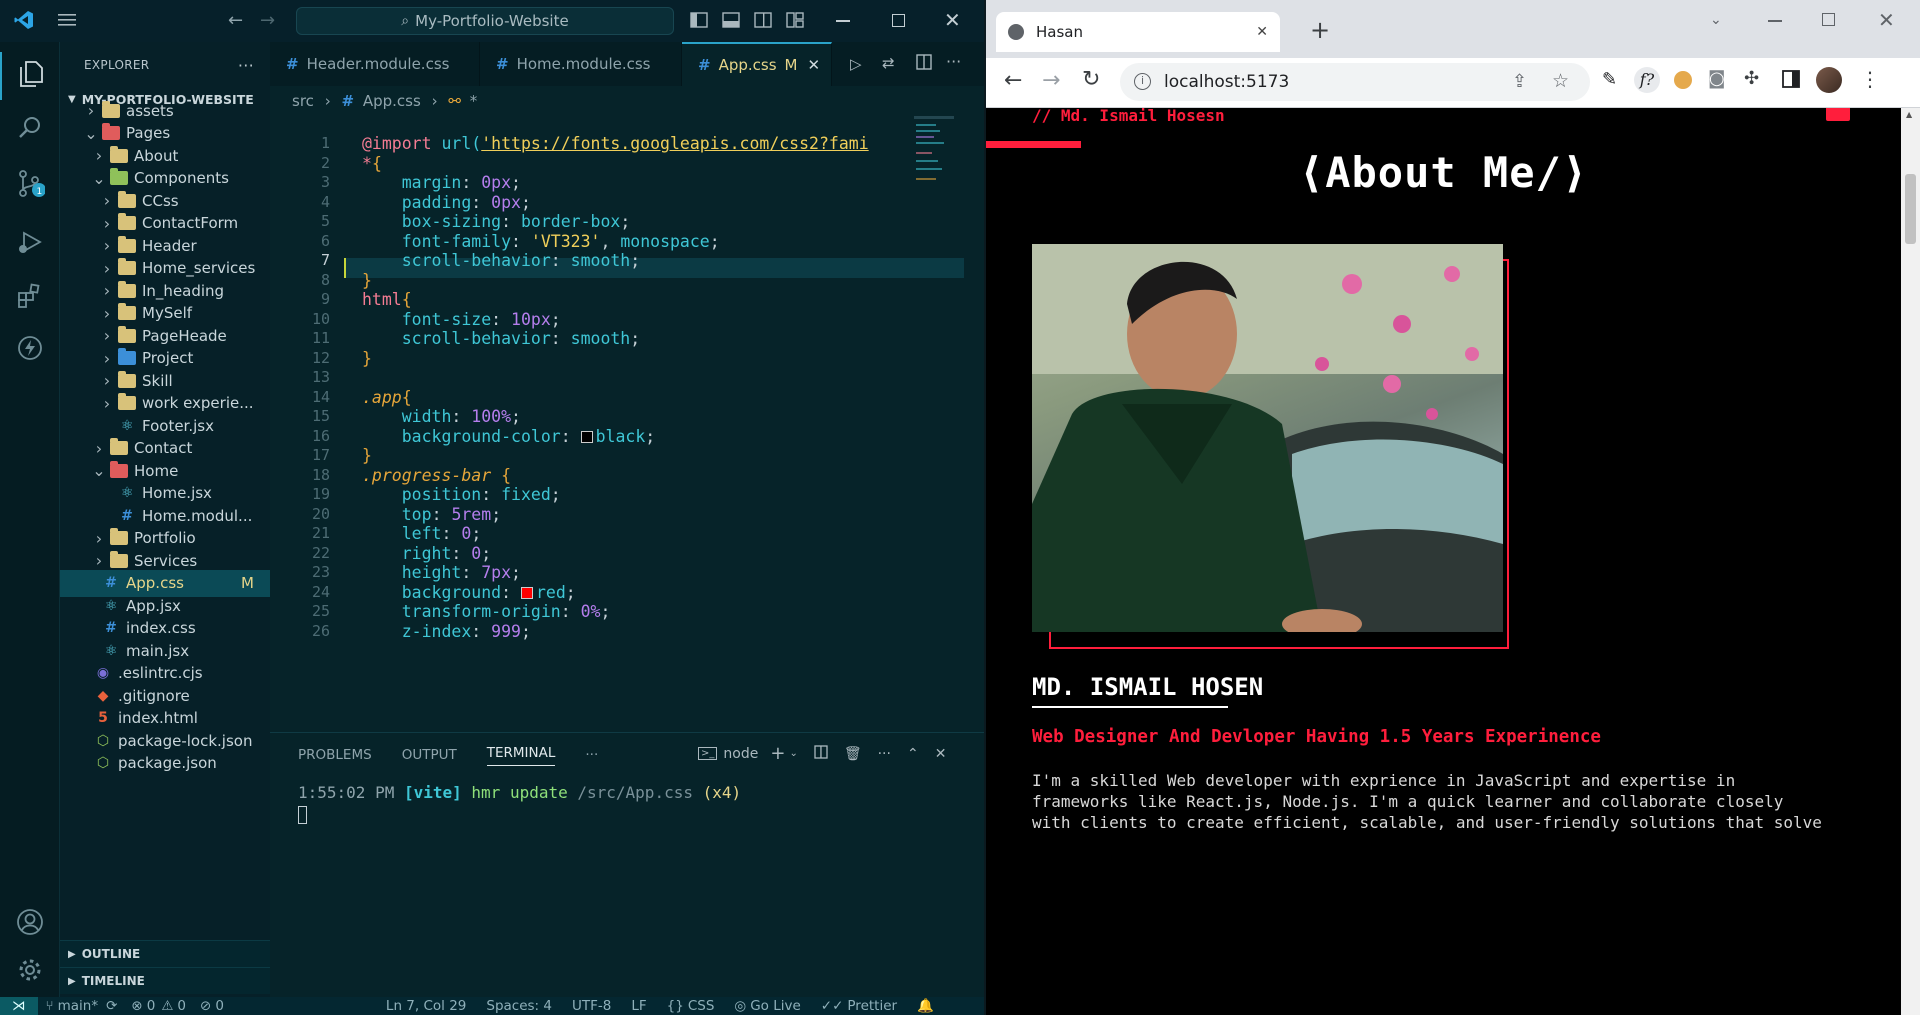  Describe the element at coordinates (1751, 78) in the screenshot. I see `puzzle-icon: ✣` at that location.